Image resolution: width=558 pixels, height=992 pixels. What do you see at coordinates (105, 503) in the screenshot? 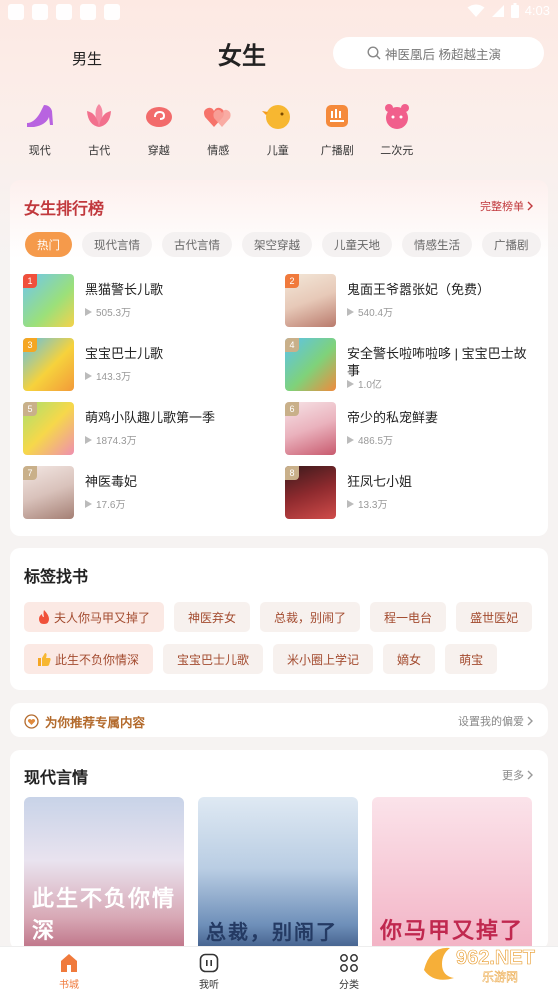
I see `play-count: 17.6万` at bounding box center [105, 503].